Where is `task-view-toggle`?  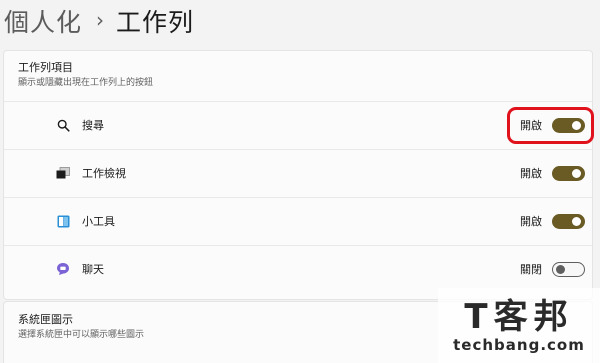
task-view-toggle is located at coordinates (568, 173).